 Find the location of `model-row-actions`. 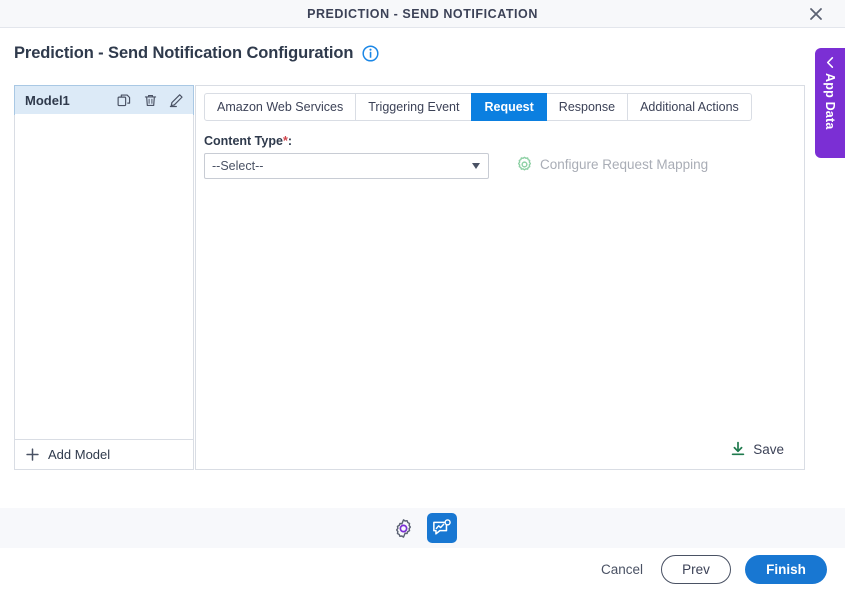

model-row-actions is located at coordinates (150, 100).